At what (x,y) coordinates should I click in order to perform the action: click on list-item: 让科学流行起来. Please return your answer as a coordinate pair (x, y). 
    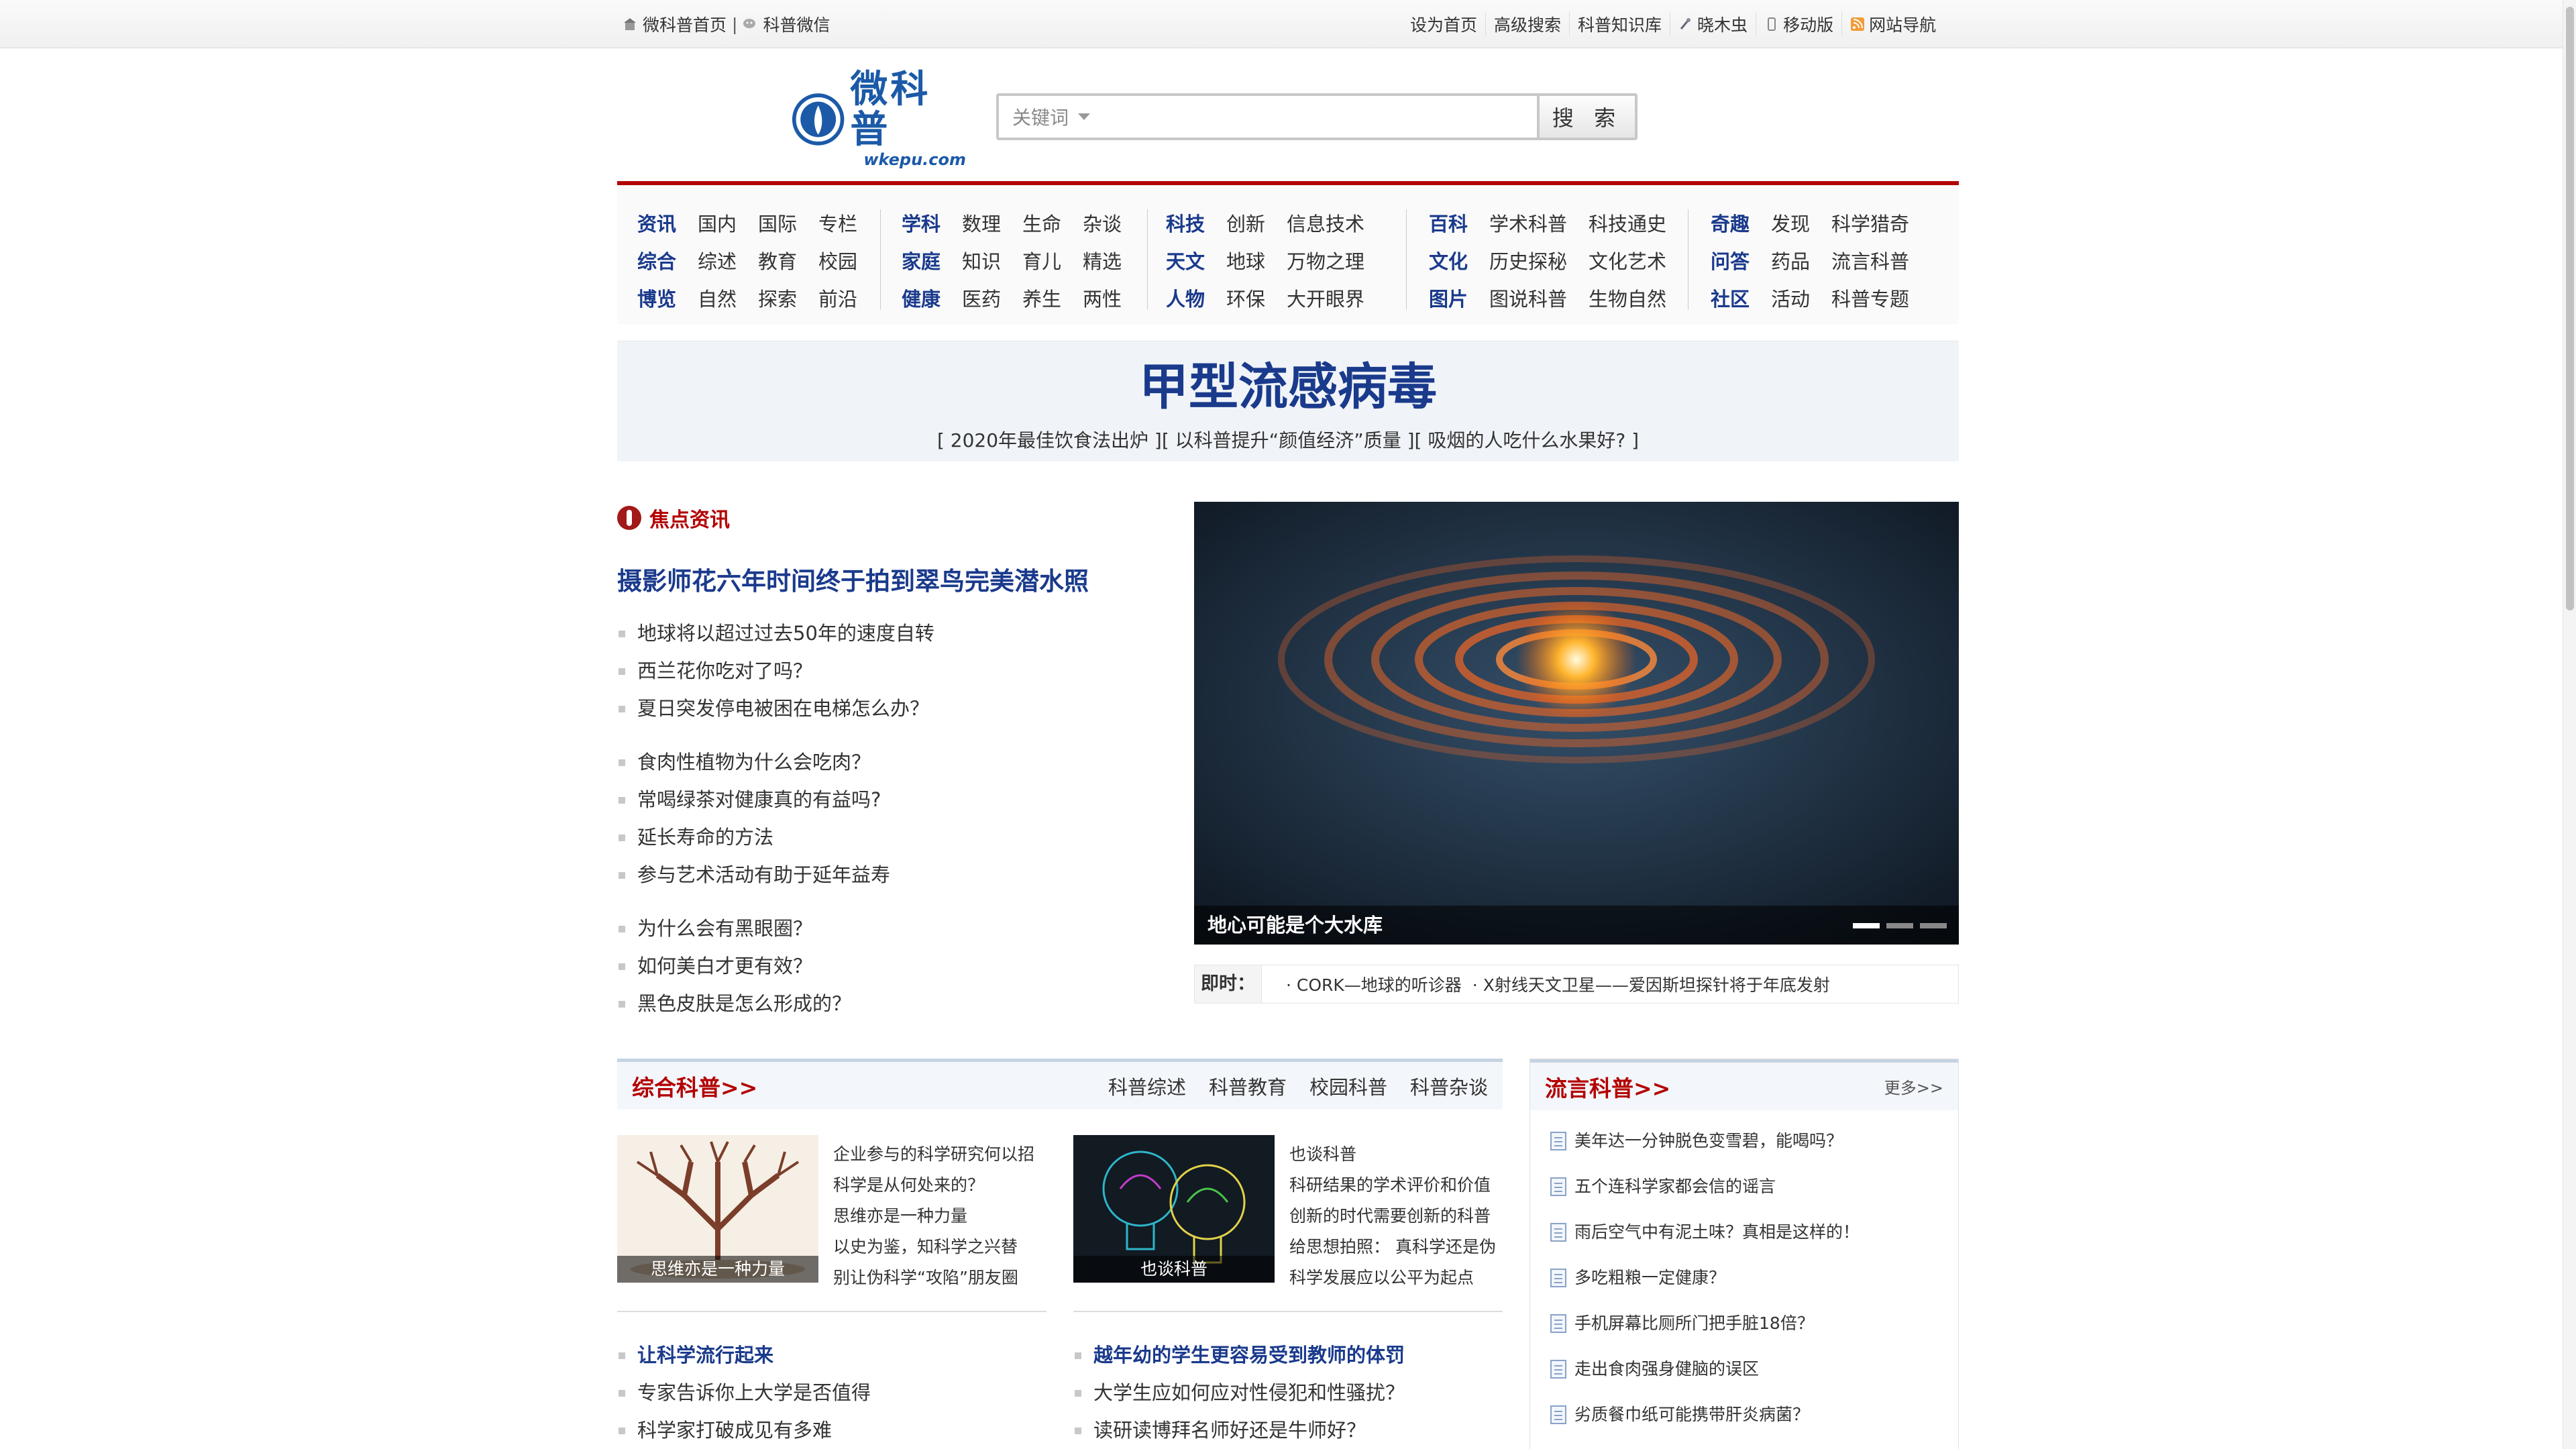
    Looking at the image, I should click on (744, 1355).